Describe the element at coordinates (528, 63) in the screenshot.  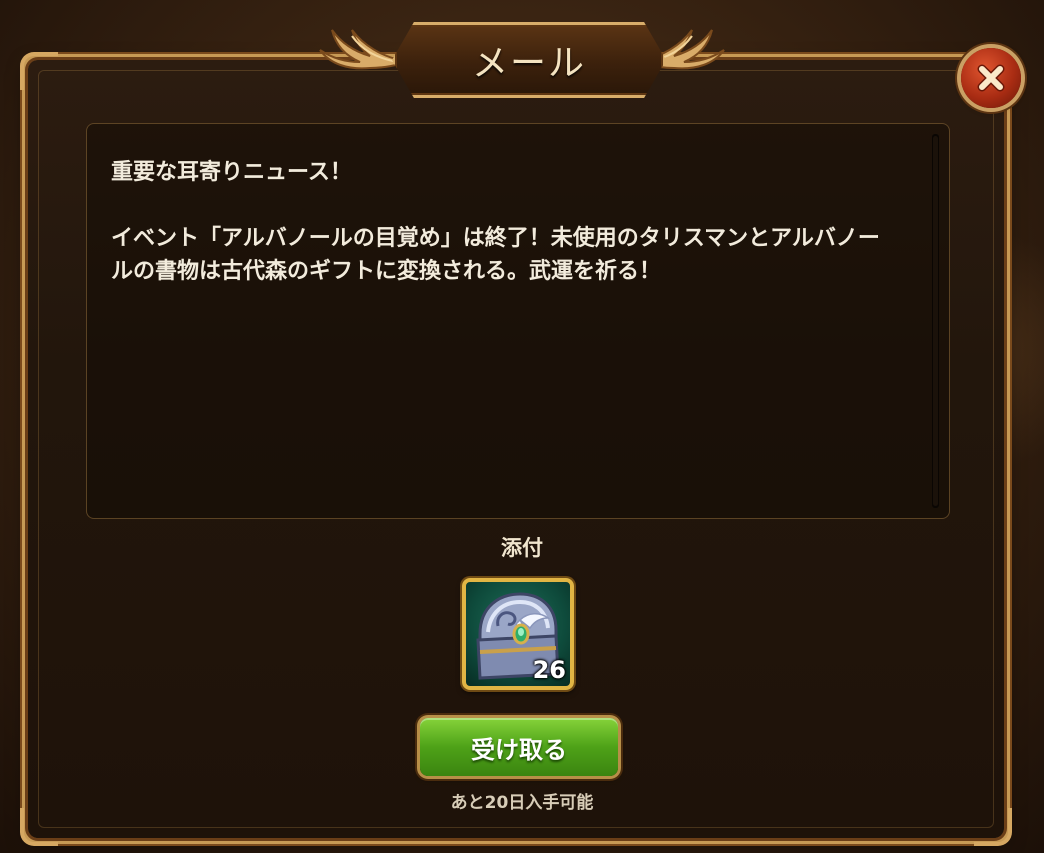
I see `dialog-title: メール` at that location.